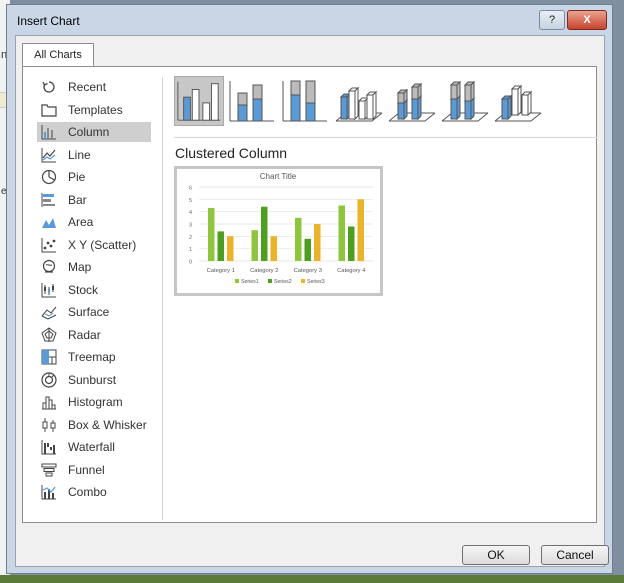  What do you see at coordinates (411, 101) in the screenshot?
I see `subtype-3d-stacked-column` at bounding box center [411, 101].